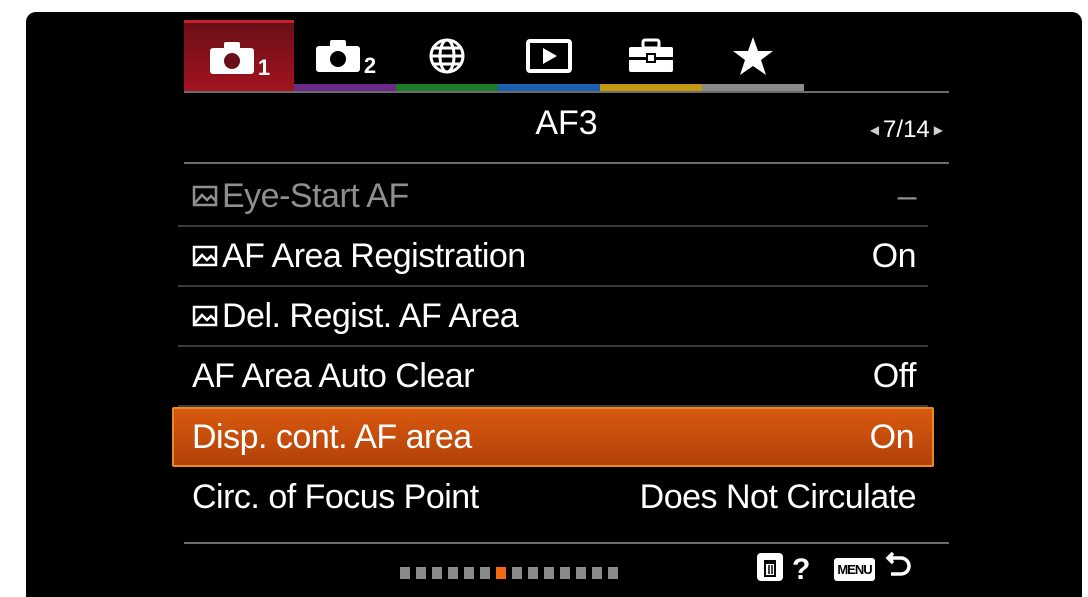  What do you see at coordinates (938, 130) in the screenshot?
I see `right-arrow-icon: ▶` at bounding box center [938, 130].